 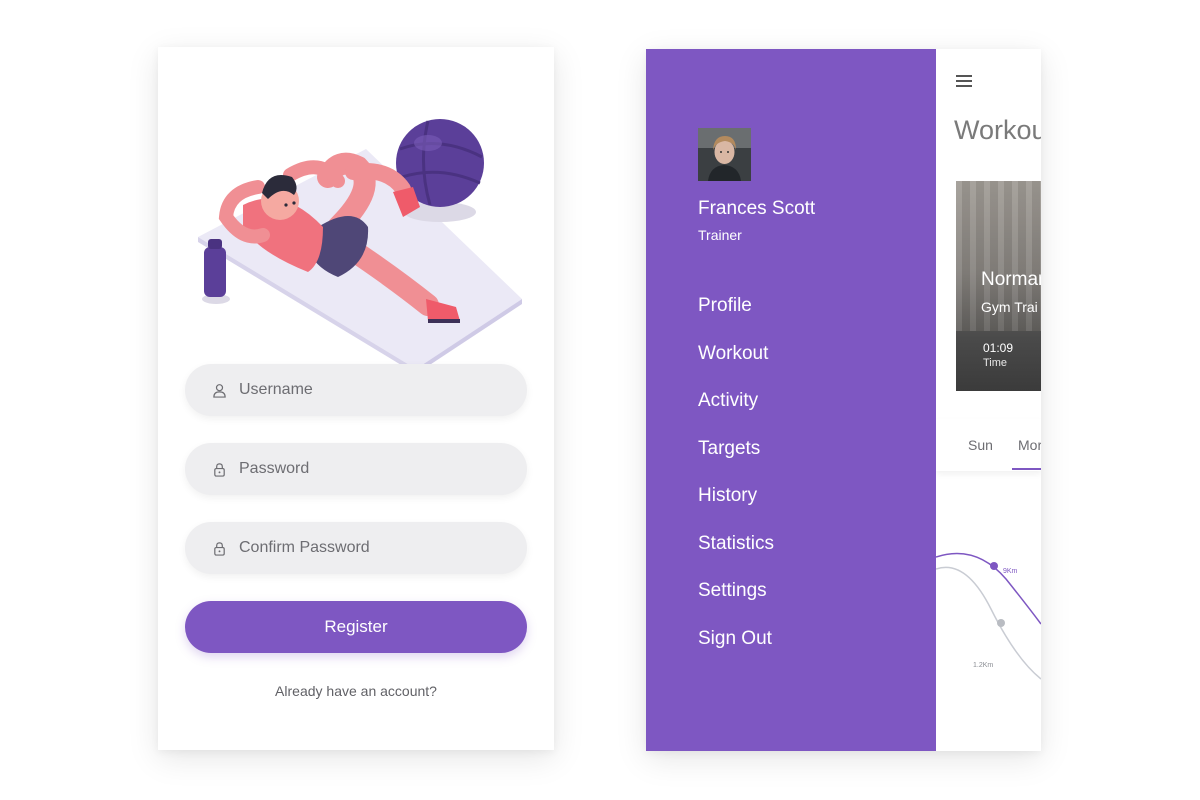 I want to click on menu-item-workout: Workout, so click(x=736, y=366).